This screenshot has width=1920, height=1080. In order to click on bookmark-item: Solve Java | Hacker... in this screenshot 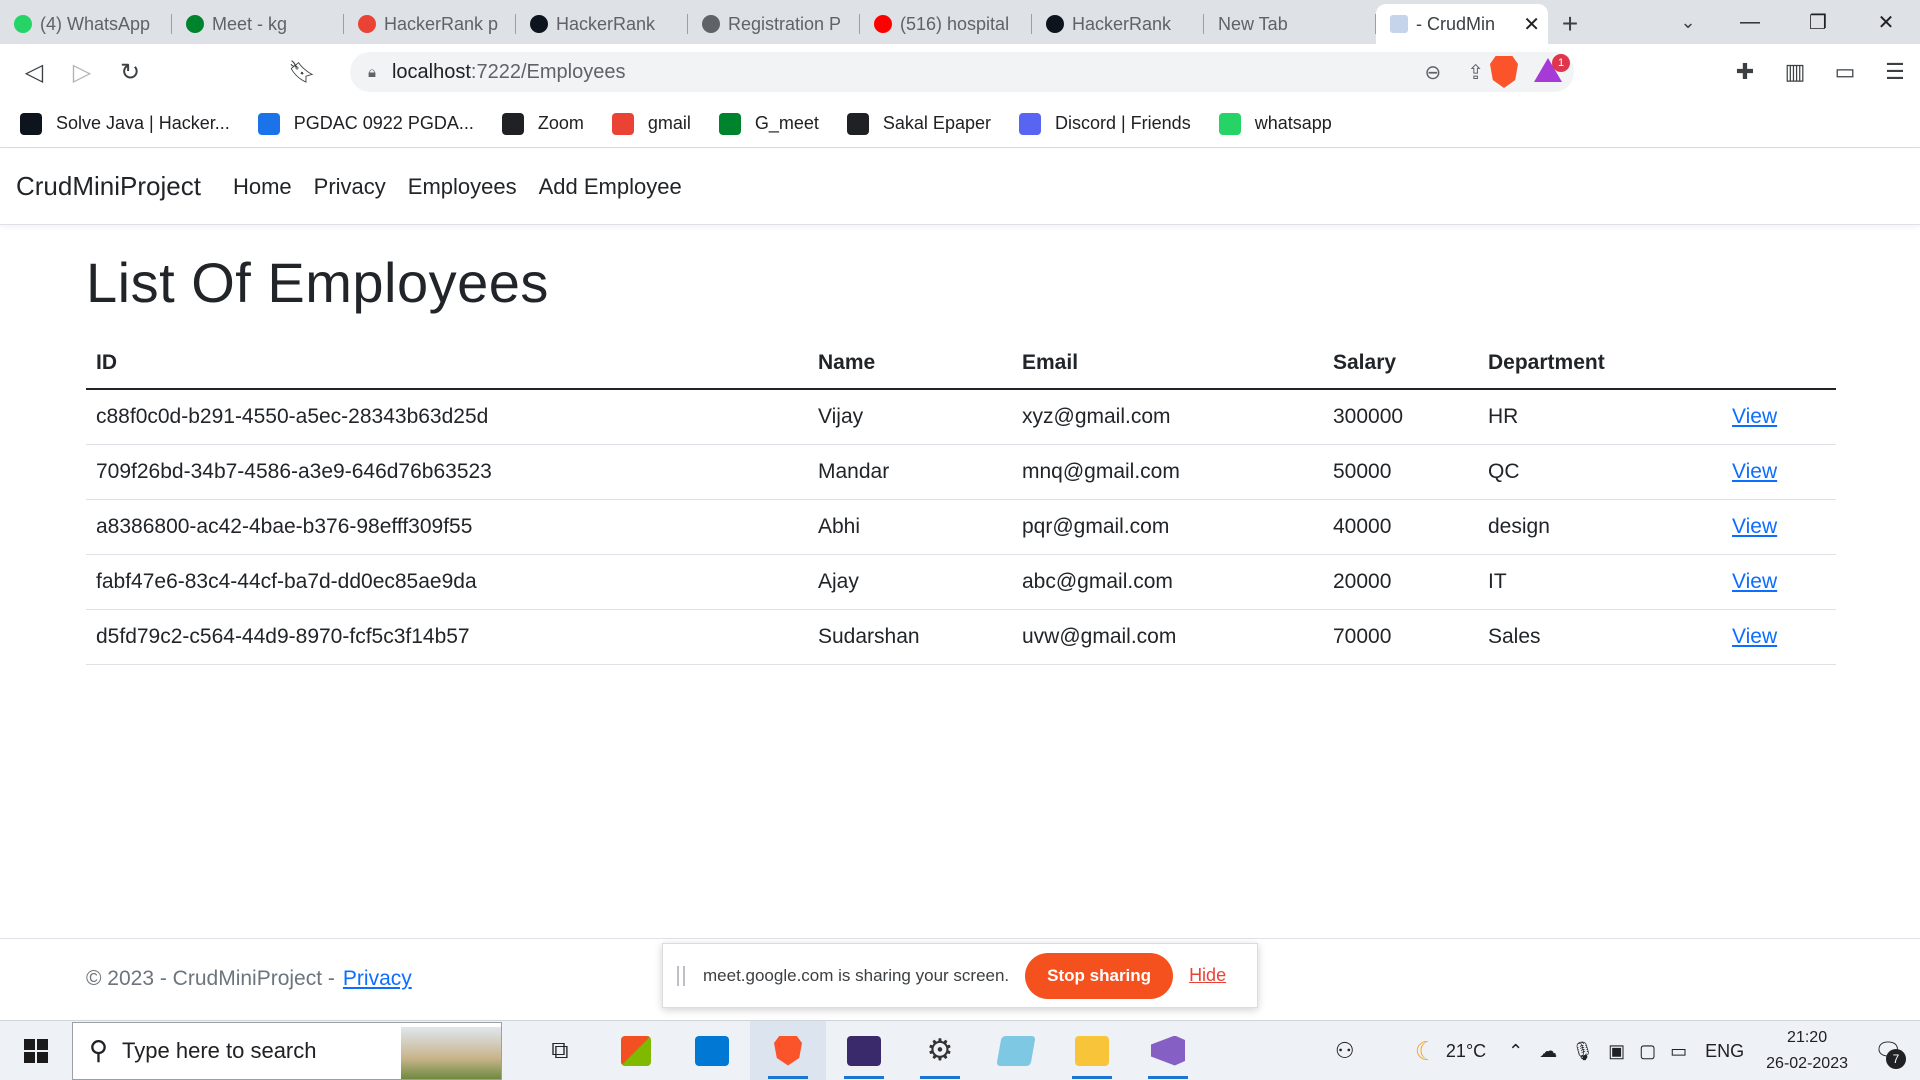, I will do `click(125, 123)`.